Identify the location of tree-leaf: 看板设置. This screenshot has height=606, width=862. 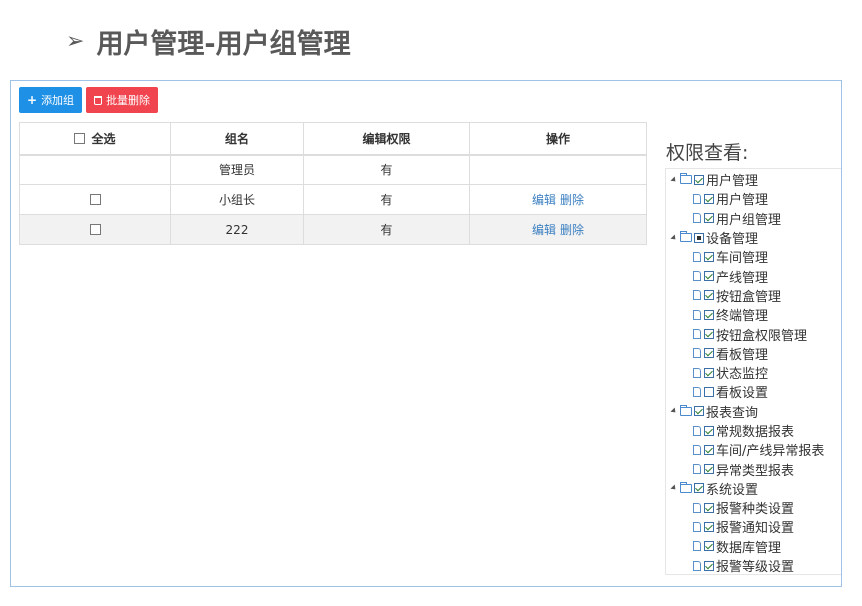
(753, 391).